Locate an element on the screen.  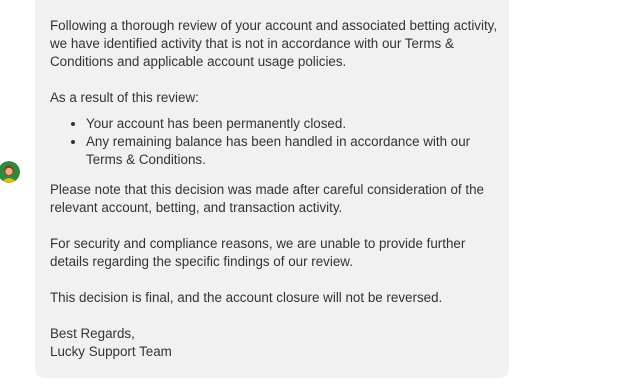
support-agent-avatar-icon is located at coordinates (10, 172).